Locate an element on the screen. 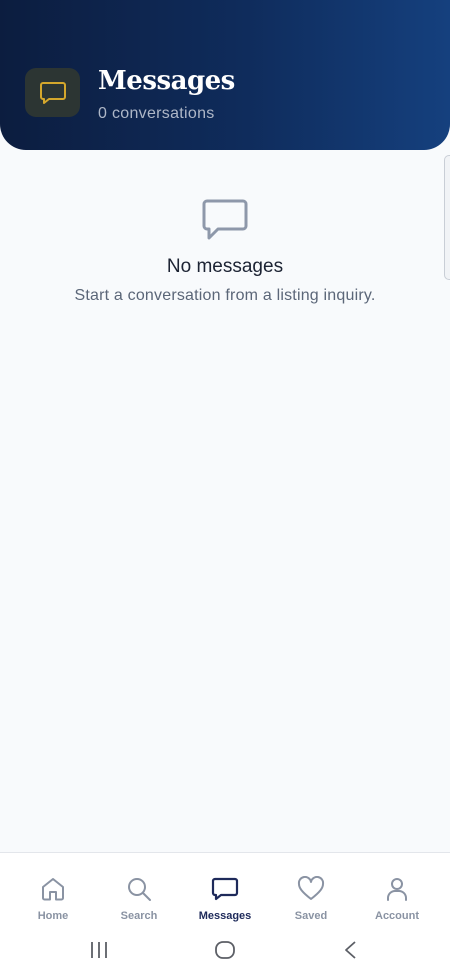 This screenshot has height=975, width=450. system-navigation-bar is located at coordinates (225, 953).